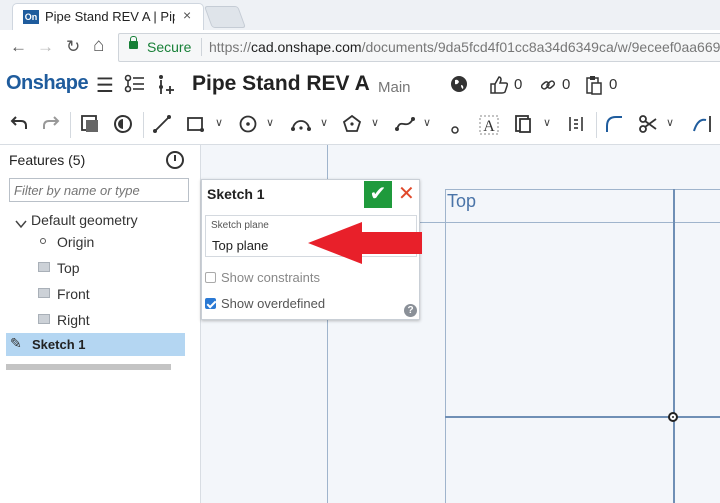 The height and width of the screenshot is (503, 720). What do you see at coordinates (455, 130) in the screenshot?
I see `point-tool-icon` at bounding box center [455, 130].